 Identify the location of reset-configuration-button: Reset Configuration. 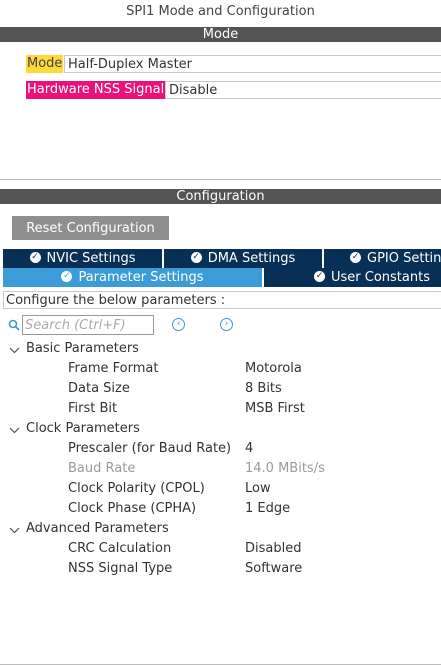
(90, 228).